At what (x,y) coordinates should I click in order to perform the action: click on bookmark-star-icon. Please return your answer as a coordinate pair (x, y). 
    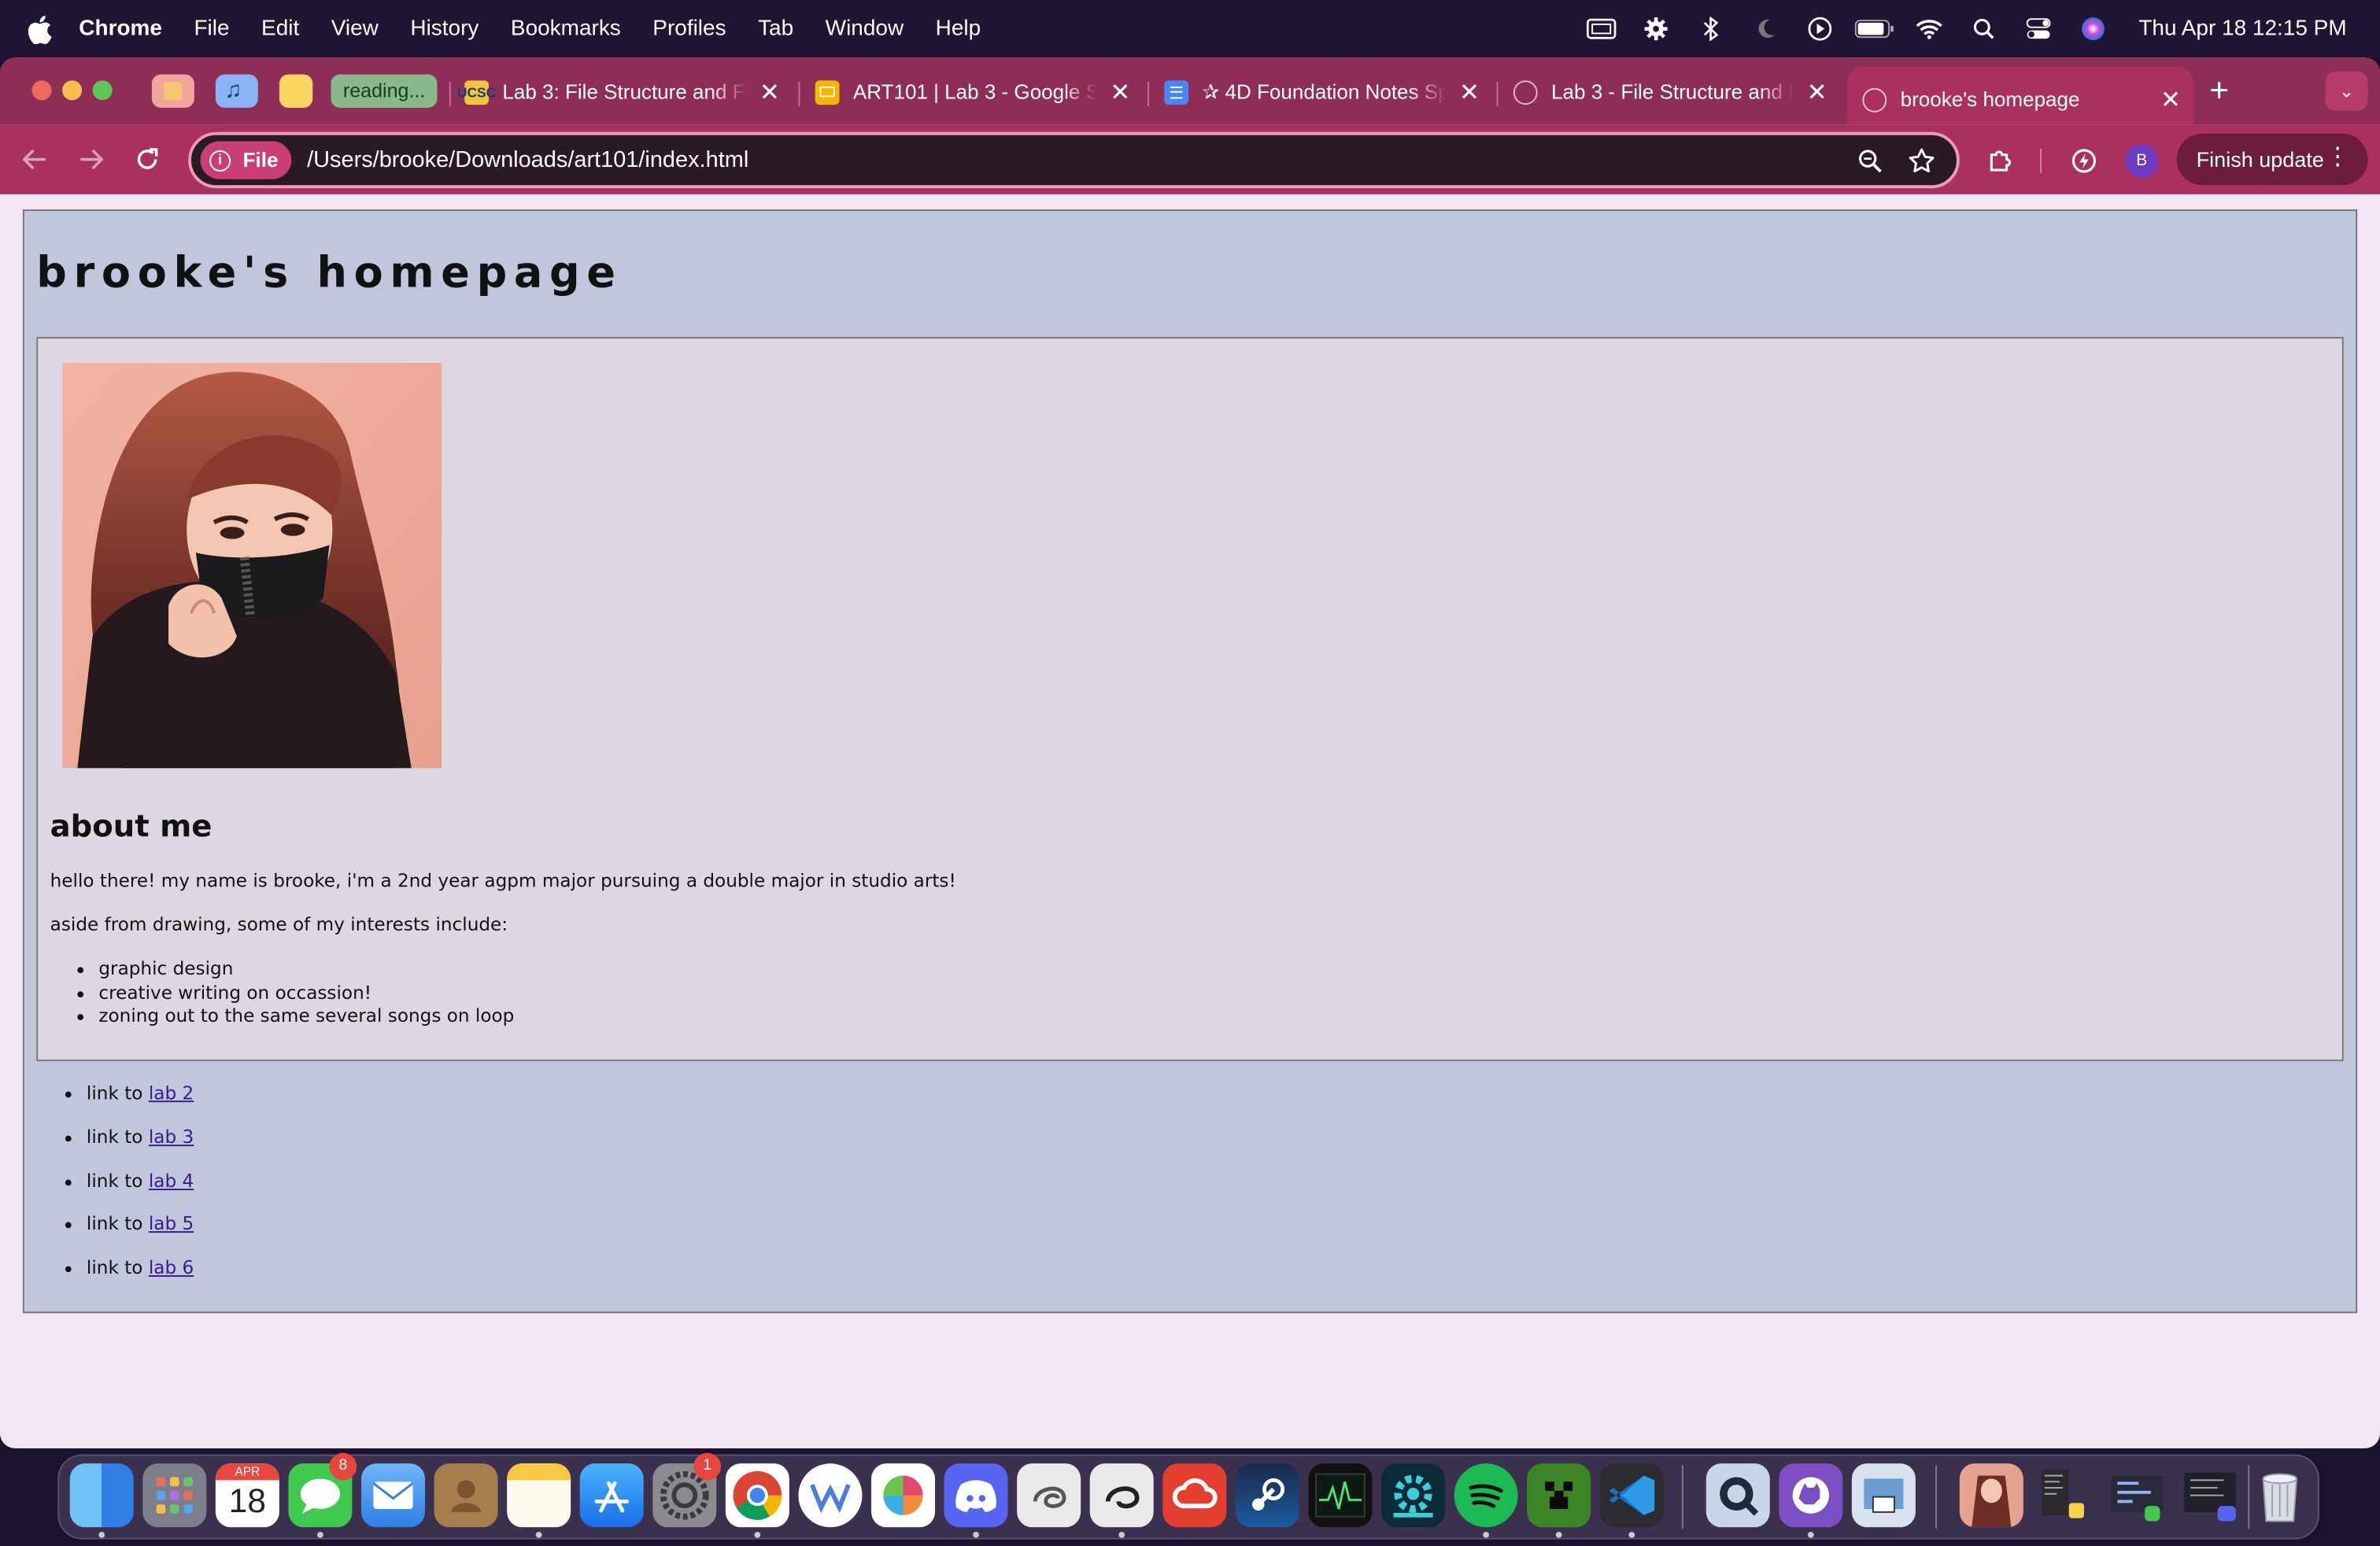
    Looking at the image, I should click on (1922, 160).